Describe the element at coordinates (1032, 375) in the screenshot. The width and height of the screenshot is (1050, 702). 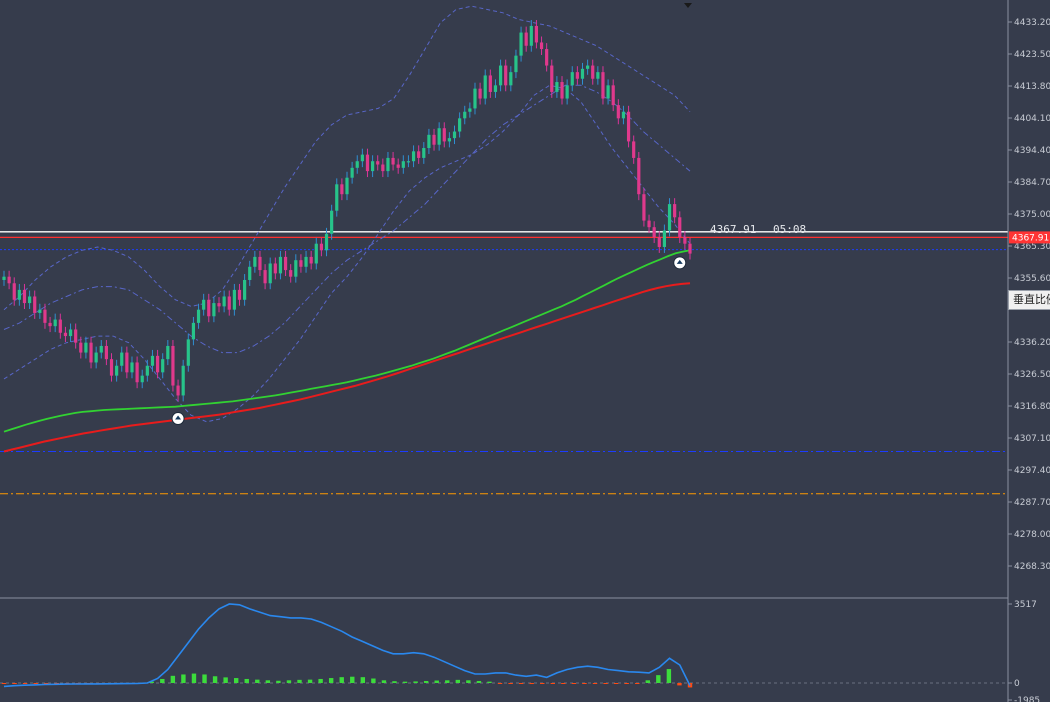
I see `price-tick-label-10: 4326.50` at that location.